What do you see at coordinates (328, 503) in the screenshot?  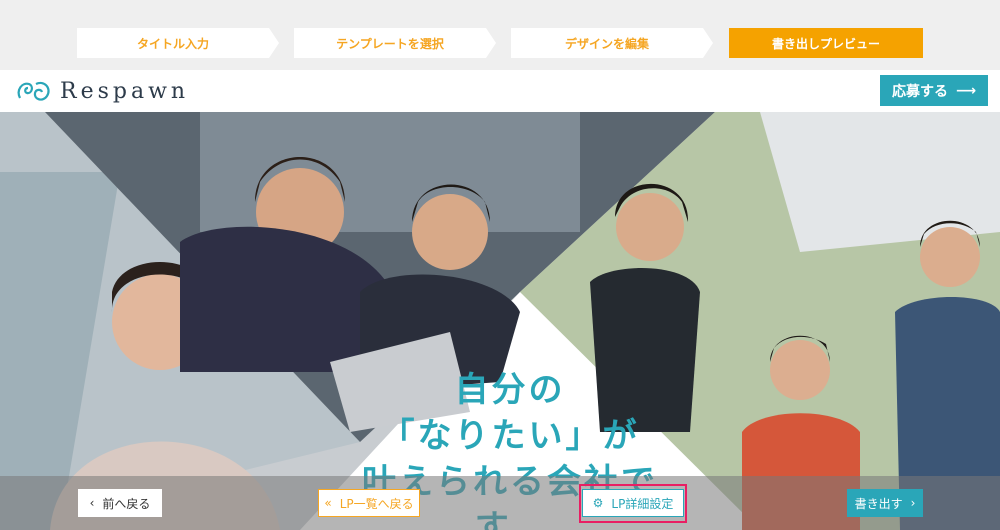 I see `double-chevron-left-icon: «` at bounding box center [328, 503].